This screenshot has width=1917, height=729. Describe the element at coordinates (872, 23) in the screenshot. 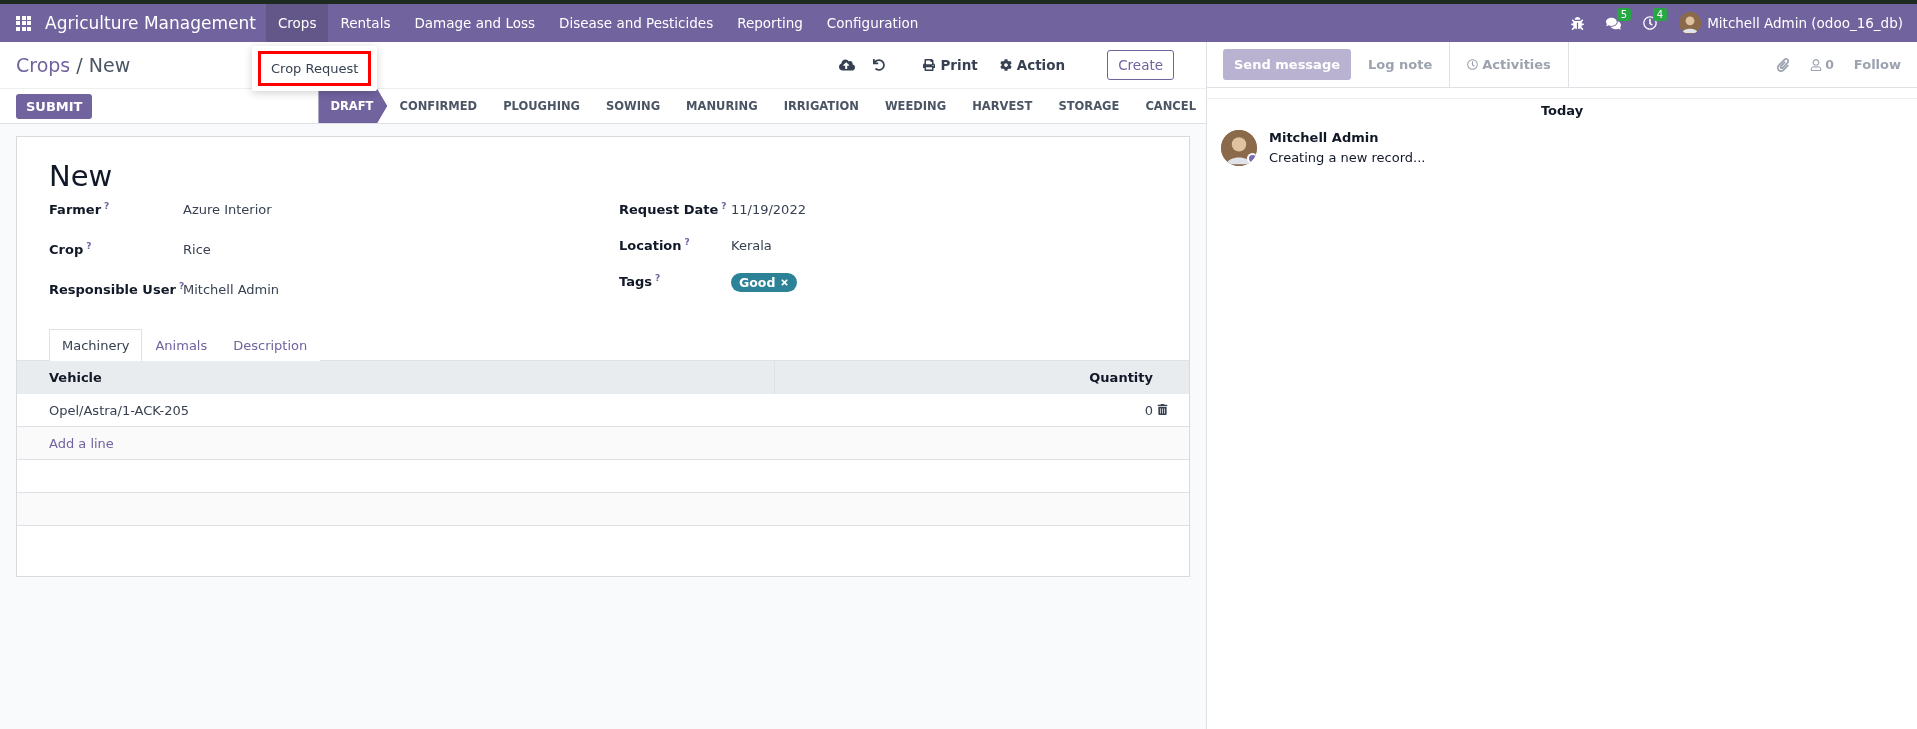

I see `nav-menu-item: Configuration` at that location.